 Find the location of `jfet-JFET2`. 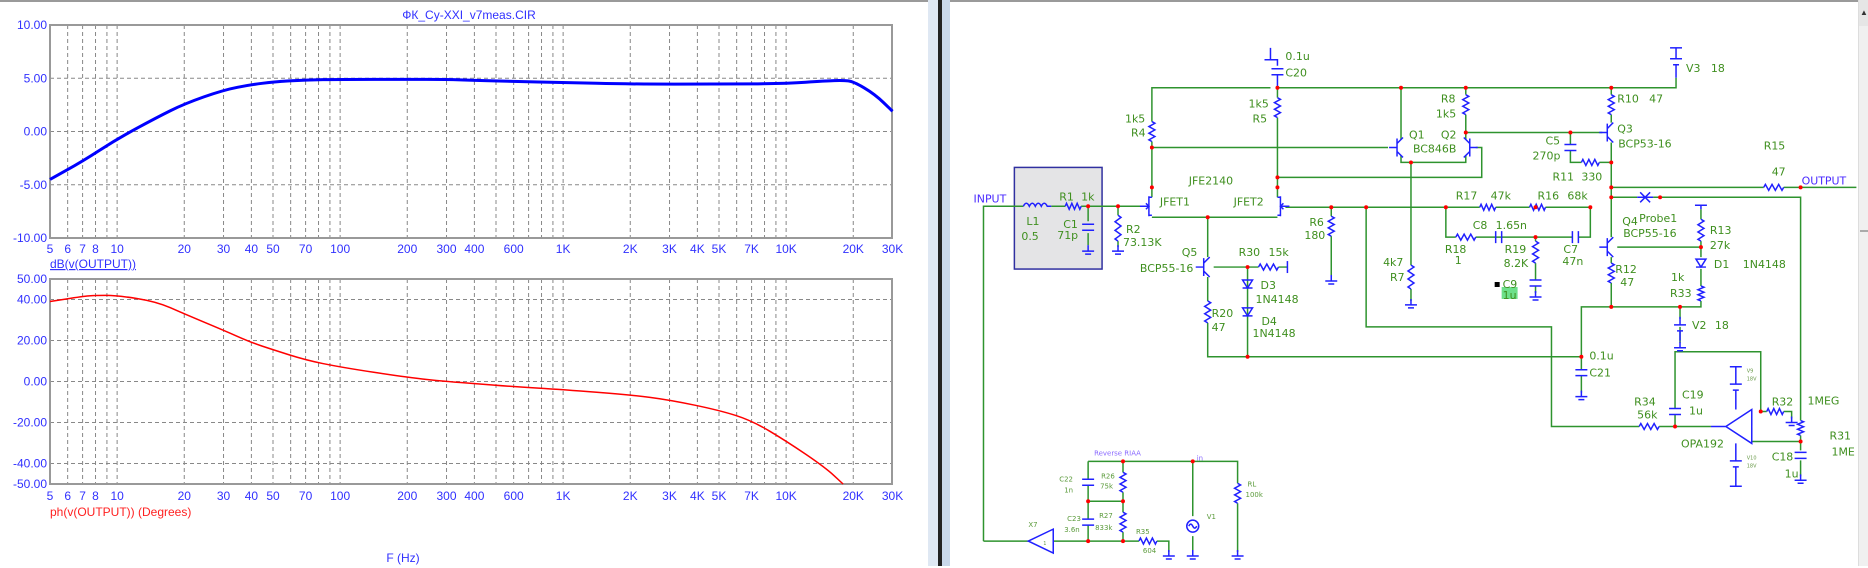

jfet-JFET2 is located at coordinates (1283, 206).